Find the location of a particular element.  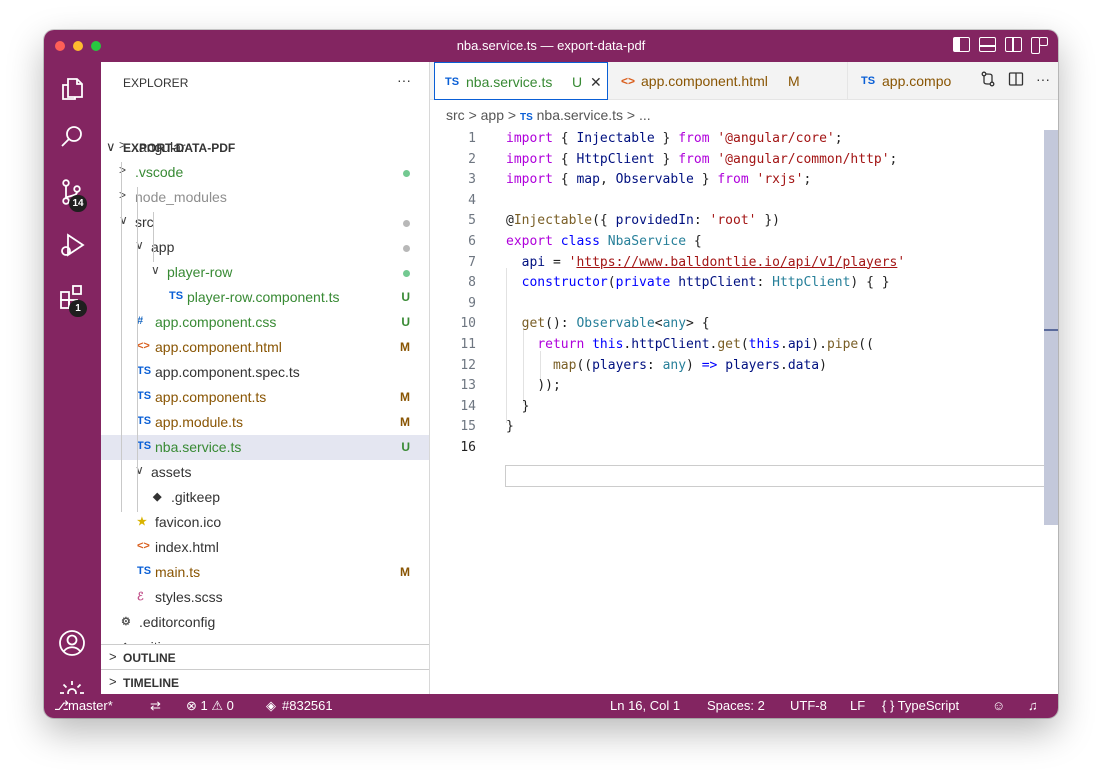

tree-item-label: .gitkeep is located at coordinates (196, 497).